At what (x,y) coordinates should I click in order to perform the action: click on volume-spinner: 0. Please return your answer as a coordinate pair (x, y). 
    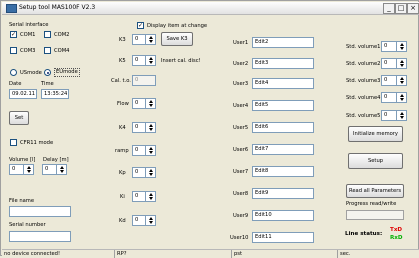
    Looking at the image, I should click on (21, 169).